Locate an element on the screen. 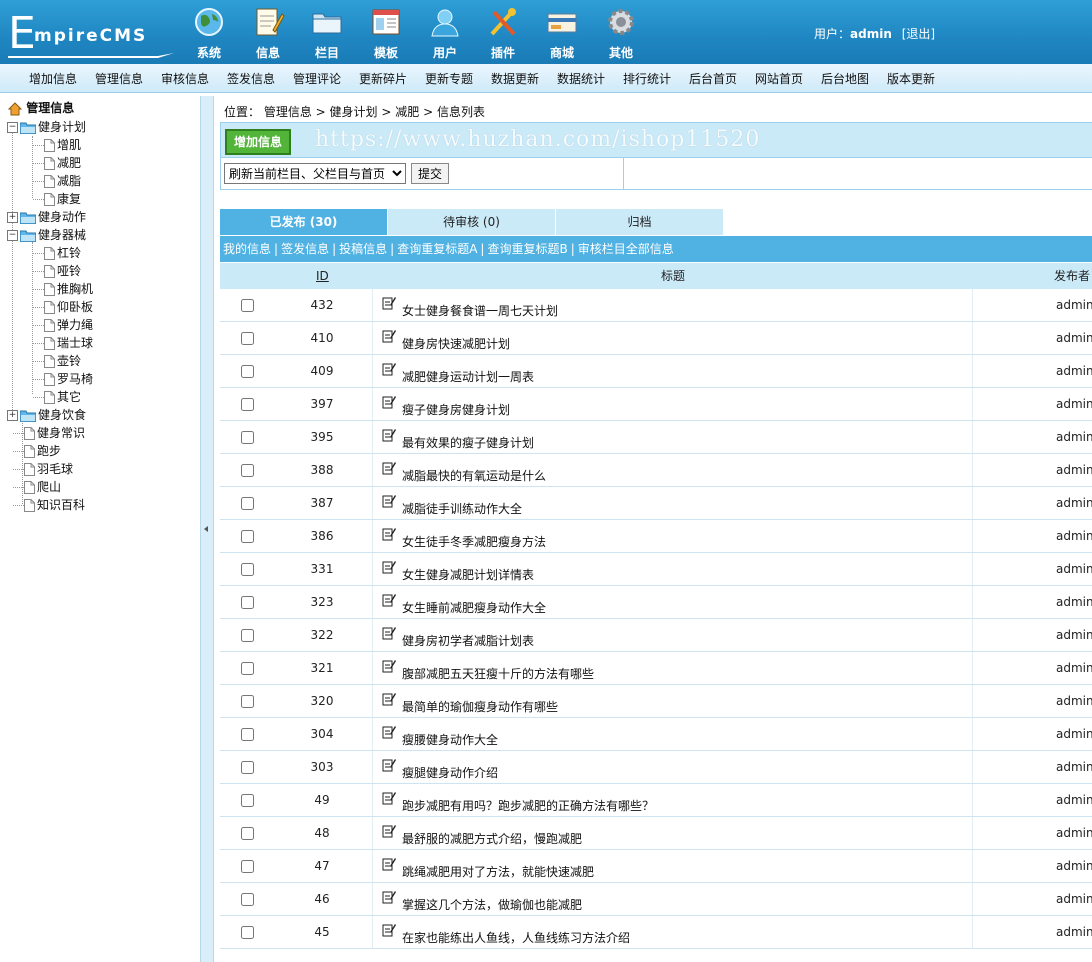 Image resolution: width=1092 pixels, height=962 pixels. filter-duplicate-a: 查询重复标题A is located at coordinates (437, 249).